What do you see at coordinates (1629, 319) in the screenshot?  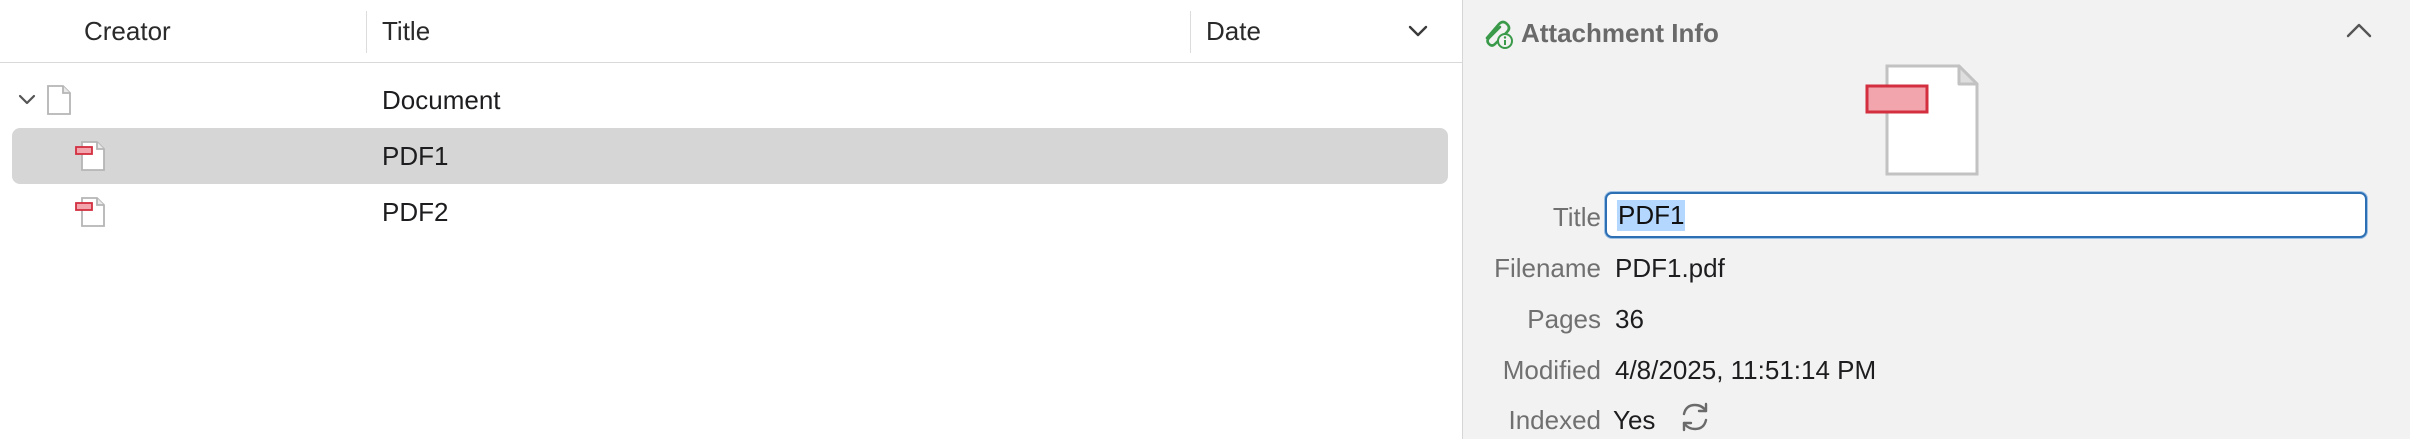 I see `pages-value: 36` at bounding box center [1629, 319].